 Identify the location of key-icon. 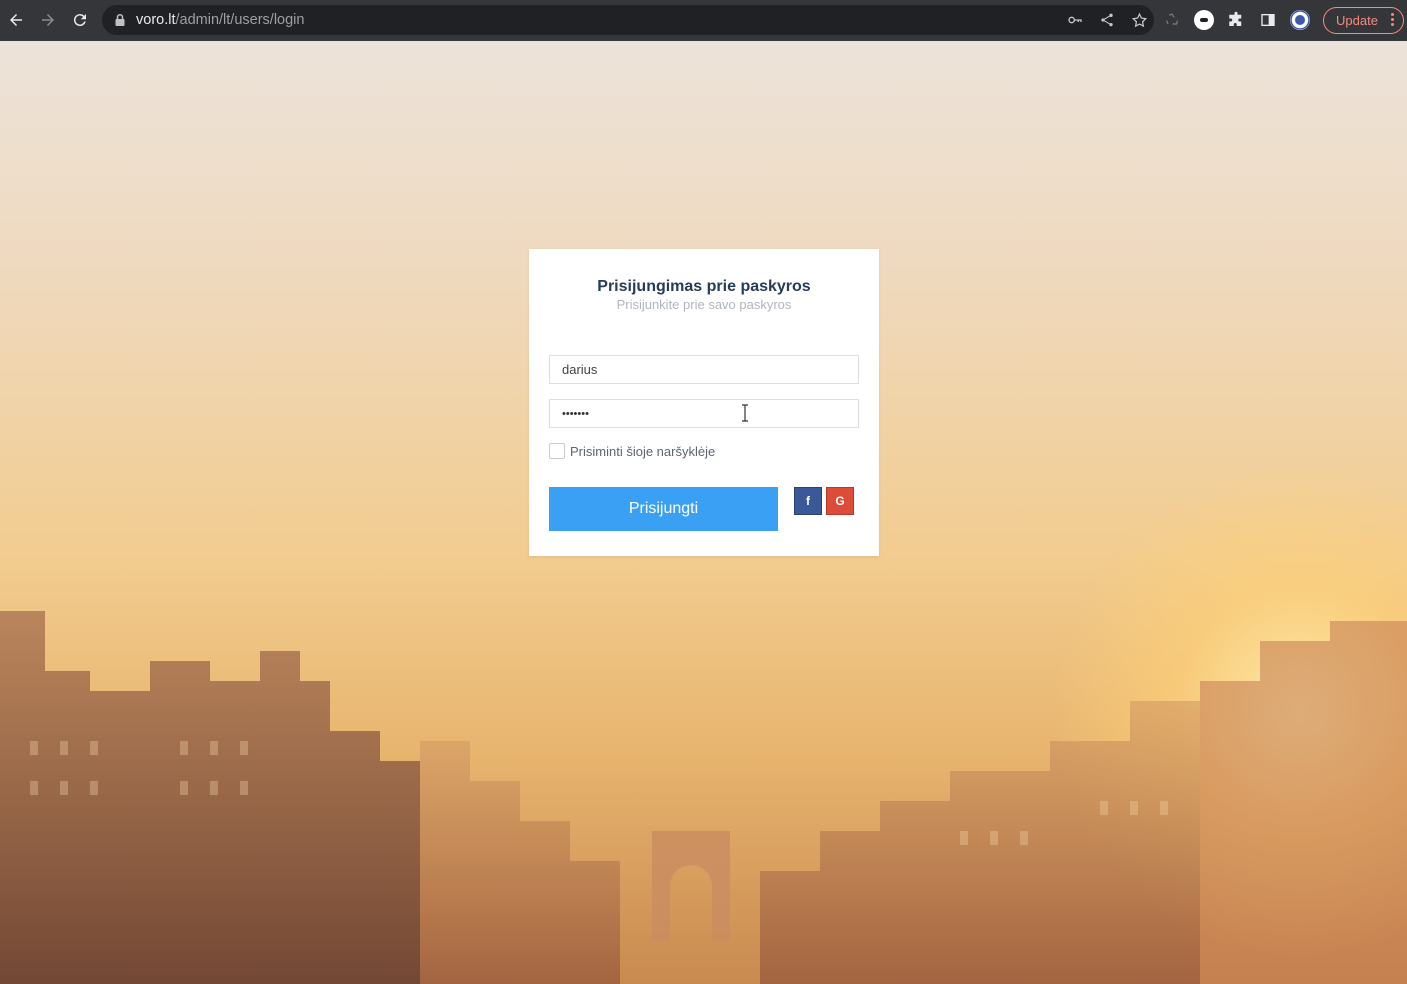
(1075, 20).